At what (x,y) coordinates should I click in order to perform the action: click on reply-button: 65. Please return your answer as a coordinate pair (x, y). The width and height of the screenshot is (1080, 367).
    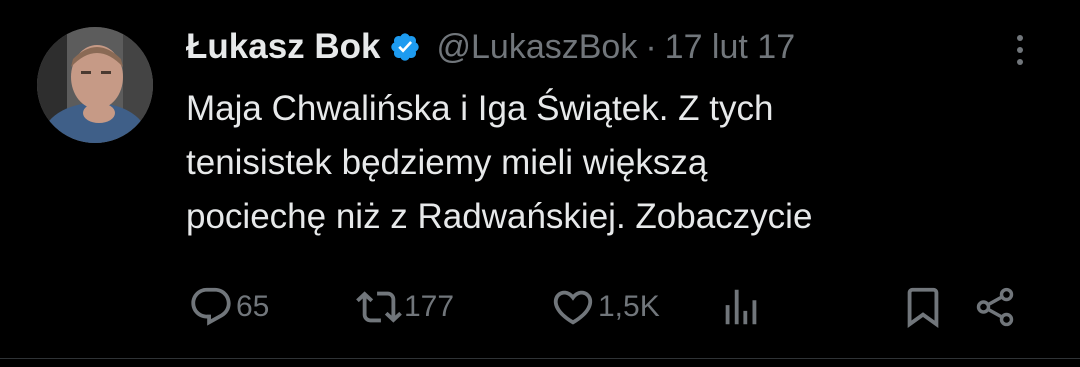
    Looking at the image, I should click on (228, 307).